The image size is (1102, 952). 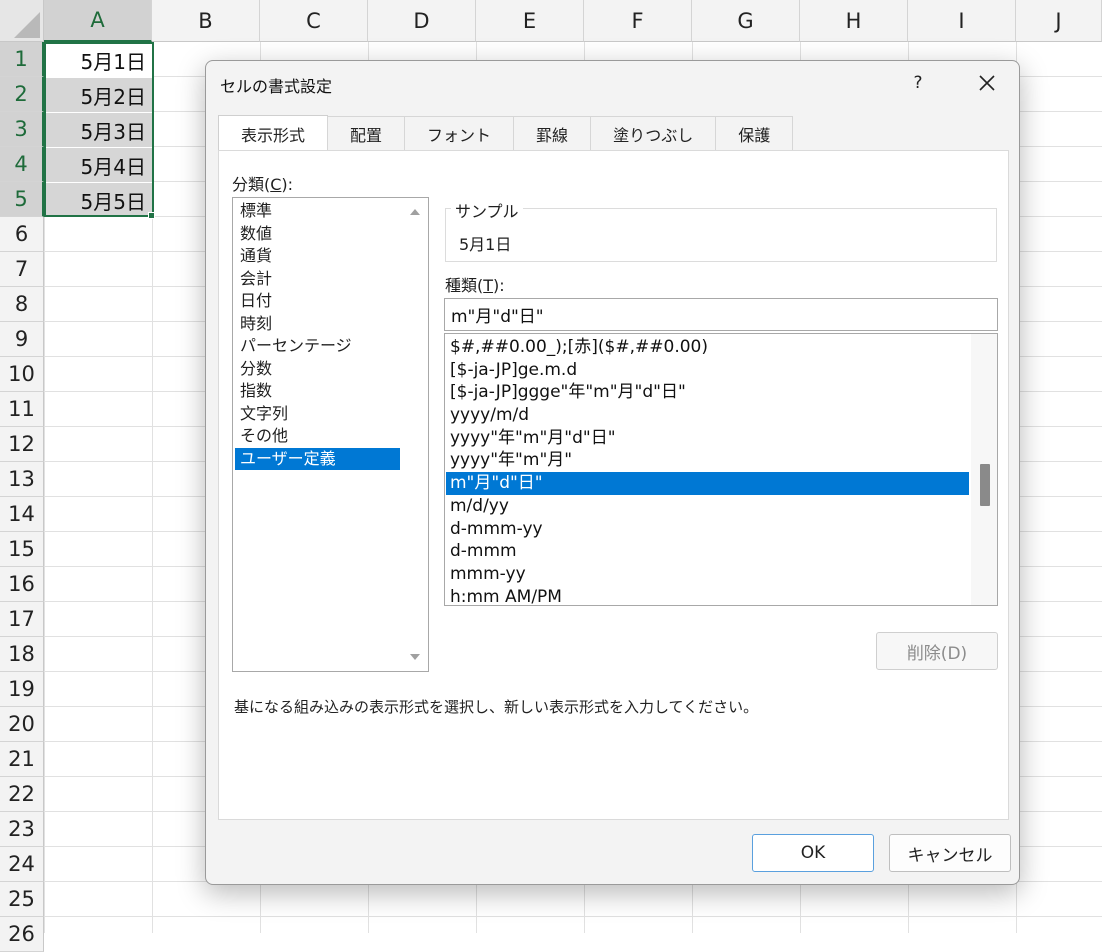 What do you see at coordinates (962, 21) in the screenshot?
I see `column-header-i: I` at bounding box center [962, 21].